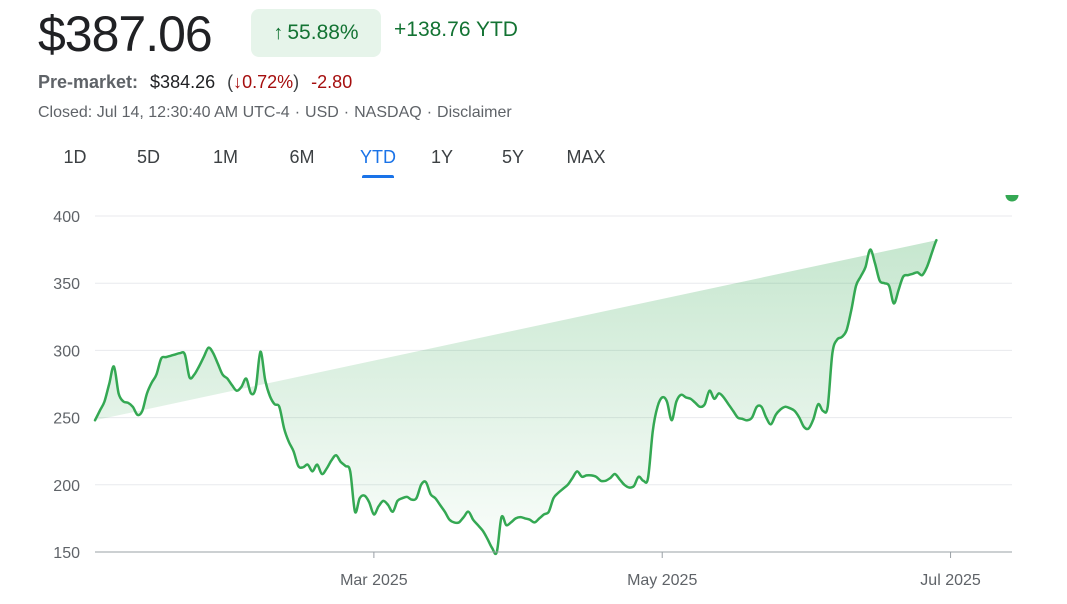  Describe the element at coordinates (662, 580) in the screenshot. I see `x-tick-label: May 2025` at that location.